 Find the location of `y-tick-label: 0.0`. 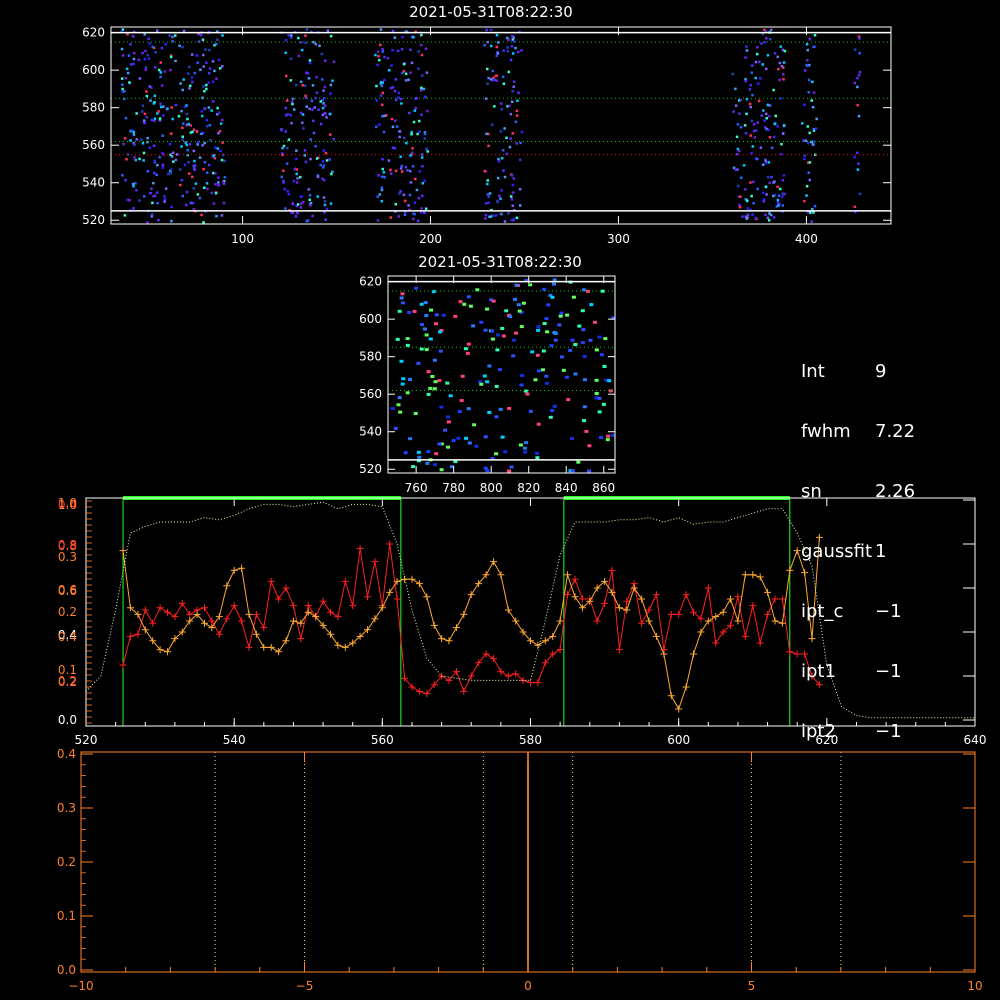

y-tick-label: 0.0 is located at coordinates (67, 720).